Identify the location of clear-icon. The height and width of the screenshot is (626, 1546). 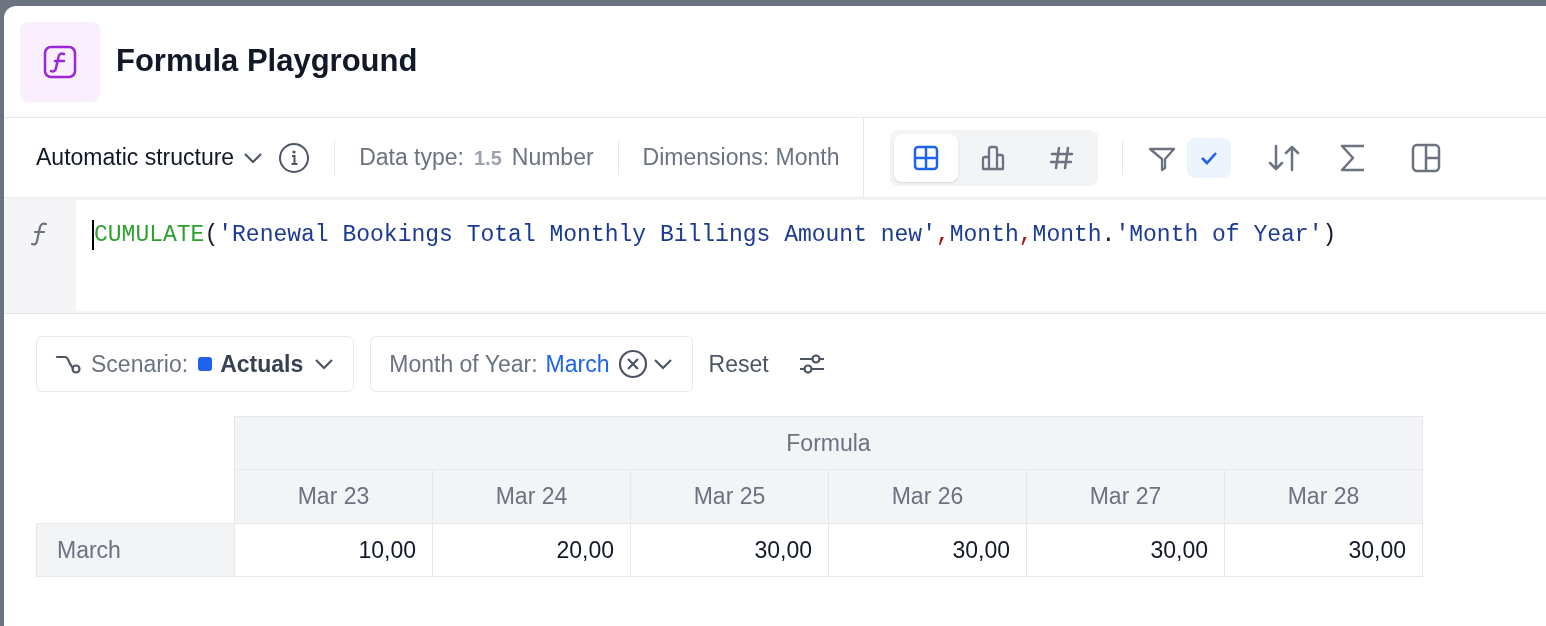
(632, 364).